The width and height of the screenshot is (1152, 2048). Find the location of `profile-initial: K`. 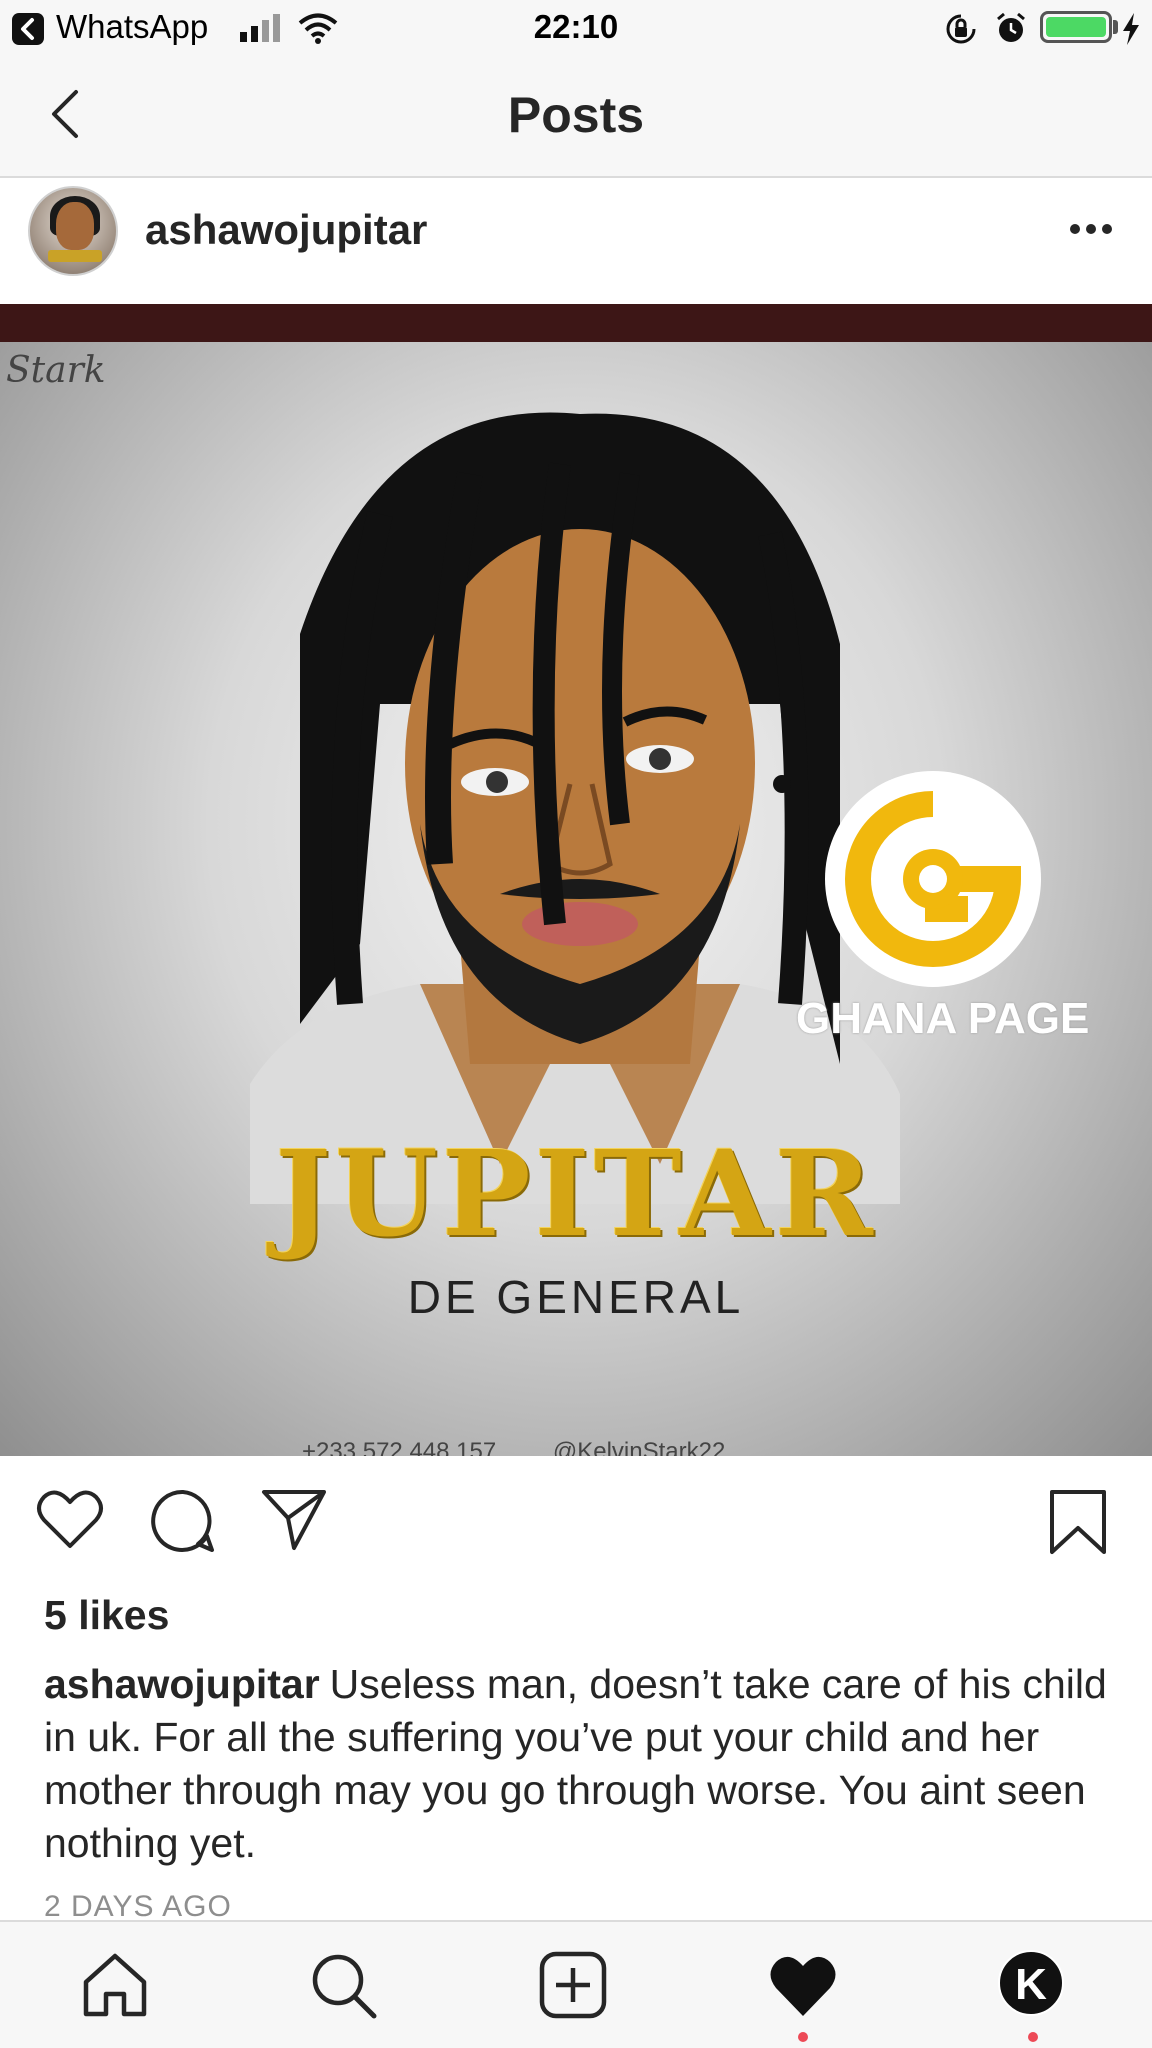

profile-initial: K is located at coordinates (1031, 1983).